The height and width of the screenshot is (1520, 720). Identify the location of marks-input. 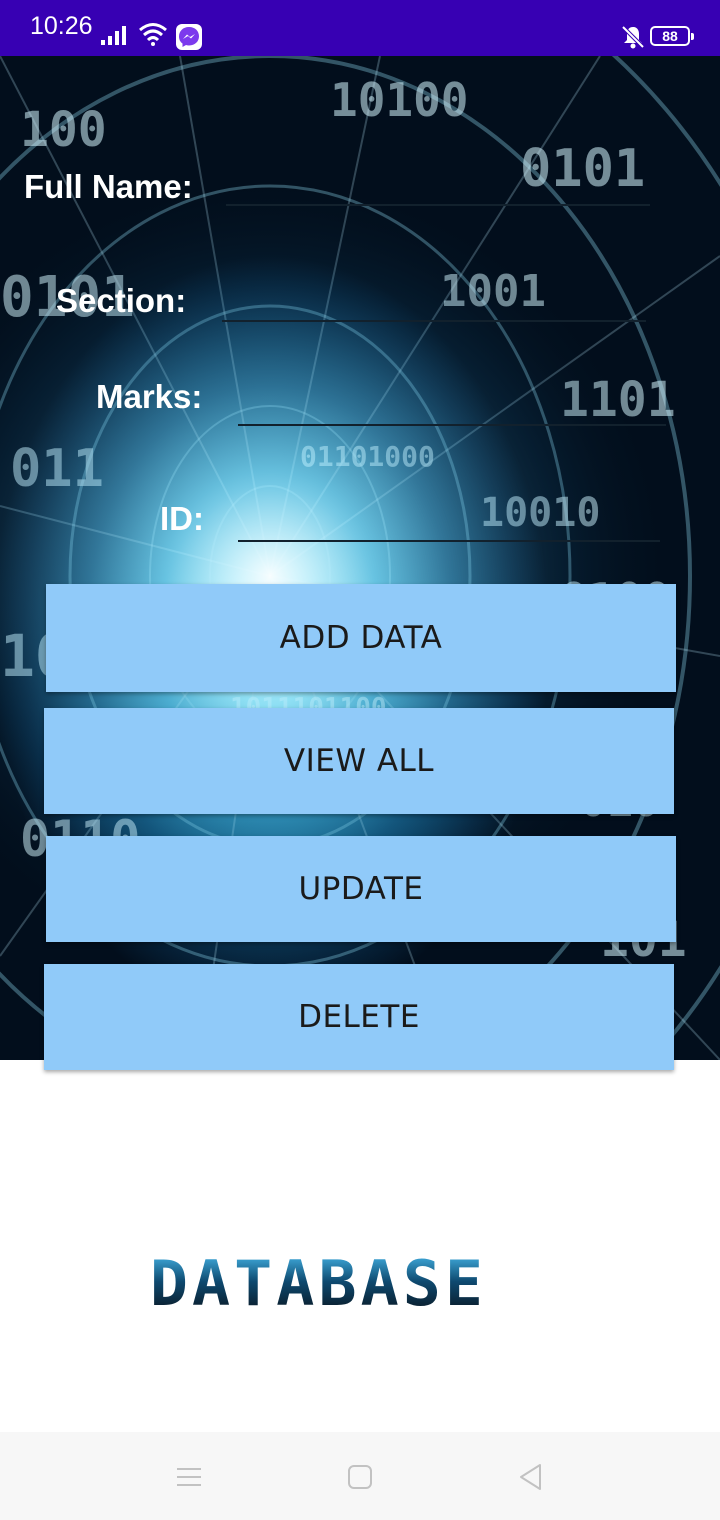
(452, 409).